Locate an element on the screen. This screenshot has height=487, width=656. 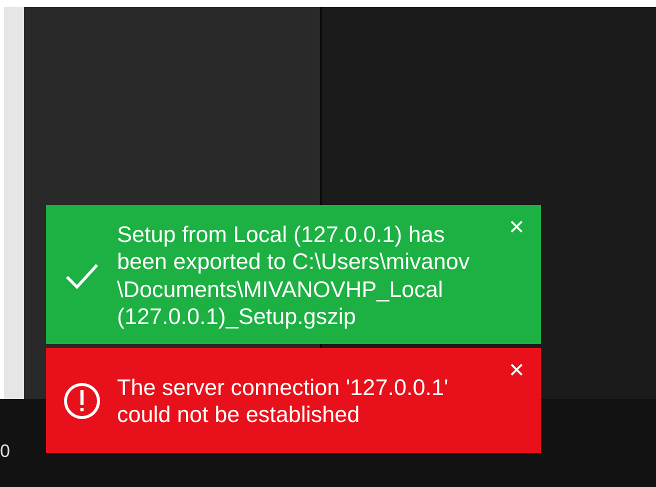
notification-message: Setup from Local (127.0.0.1) has been exported to C:\Users\mivanov \Documents\MIVANOVHP_Local (127.0.0.1)_Setup.gszip is located at coordinates (293, 275).